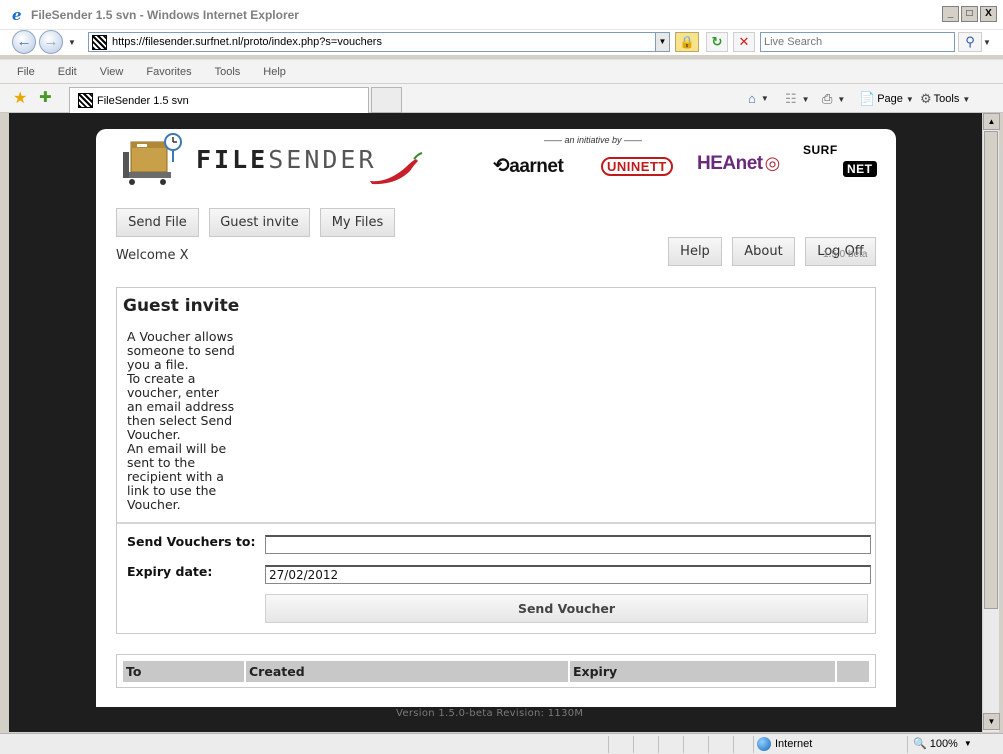 The image size is (1003, 754). Describe the element at coordinates (45, 97) in the screenshot. I see `add-favorites-icon: ✚` at that location.